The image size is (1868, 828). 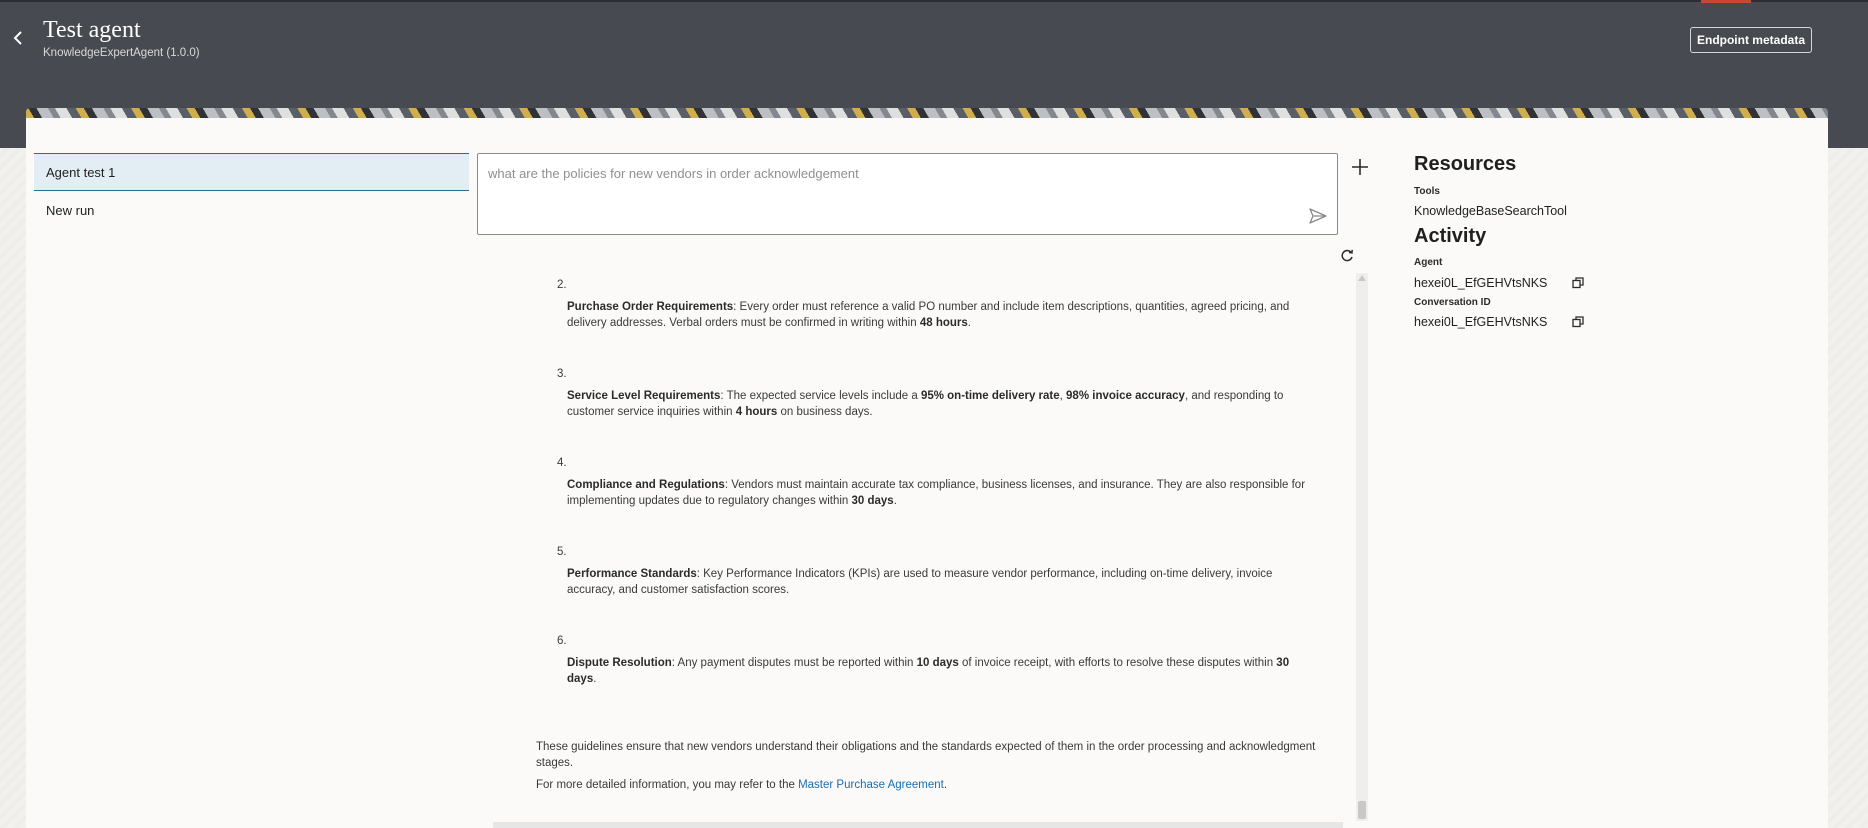 What do you see at coordinates (251, 210) in the screenshot?
I see `run-item-new-run: New run` at bounding box center [251, 210].